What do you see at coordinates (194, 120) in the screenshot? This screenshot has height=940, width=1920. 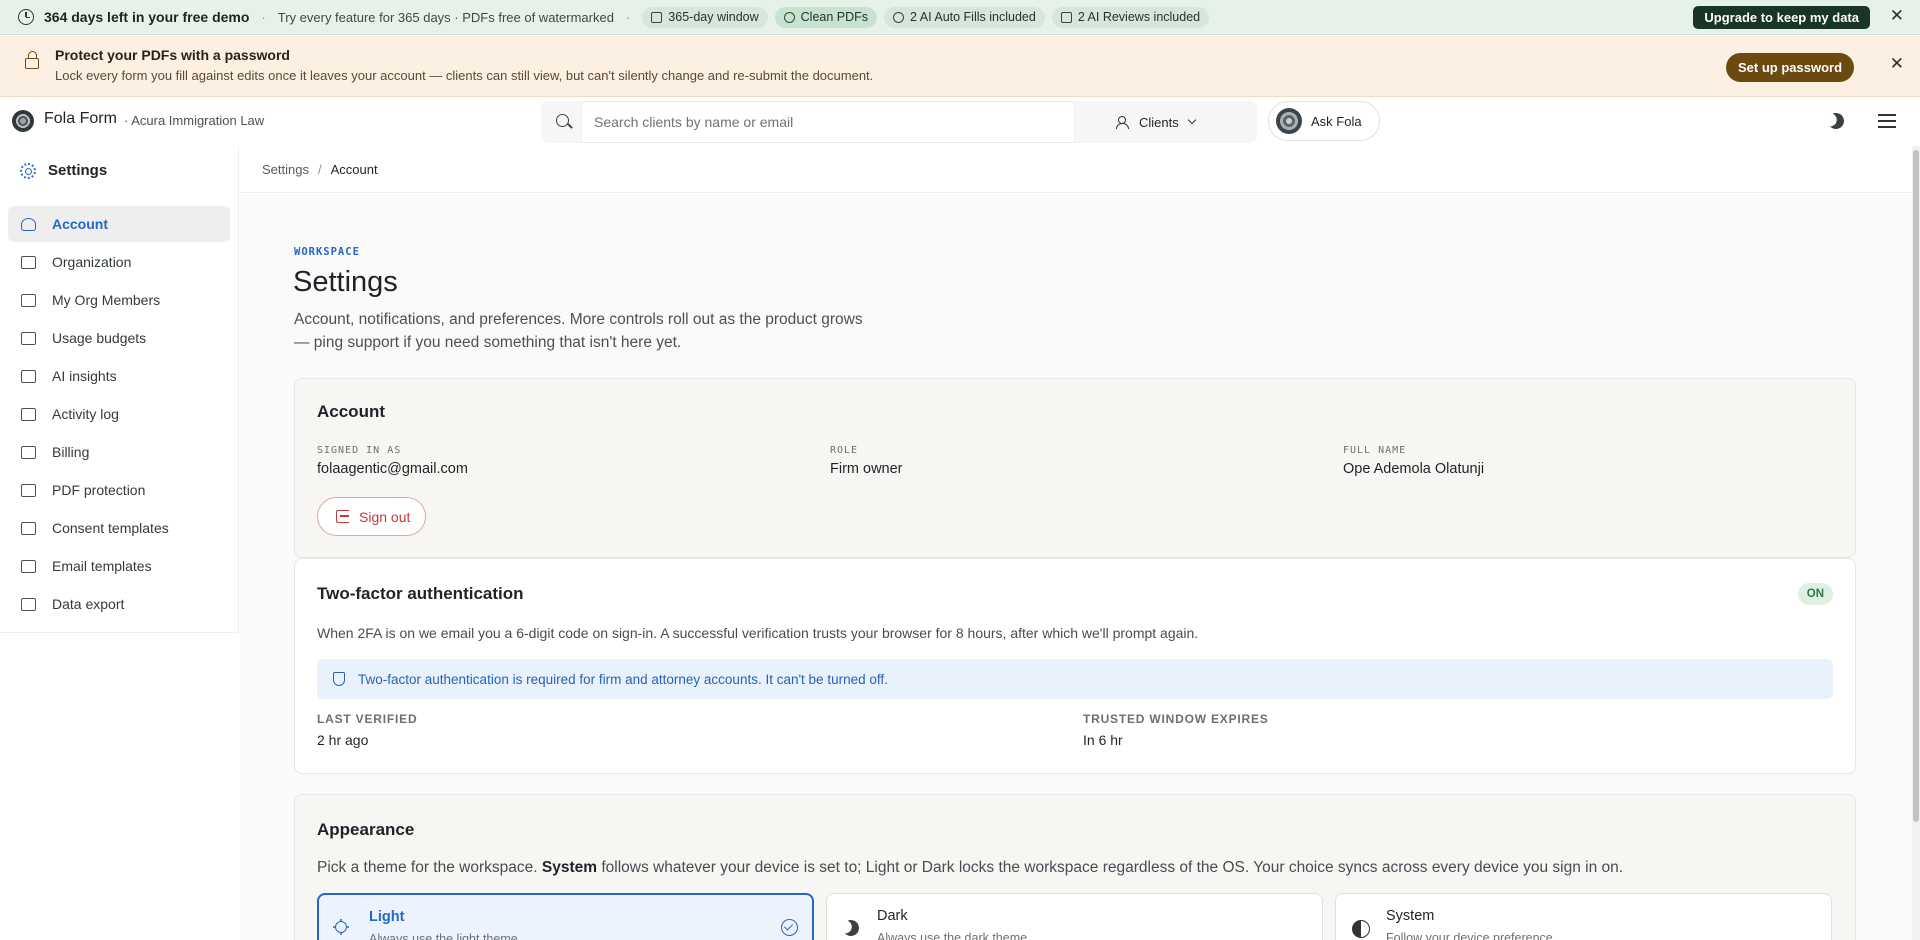 I see `org-name: · Acura Immigration Law` at bounding box center [194, 120].